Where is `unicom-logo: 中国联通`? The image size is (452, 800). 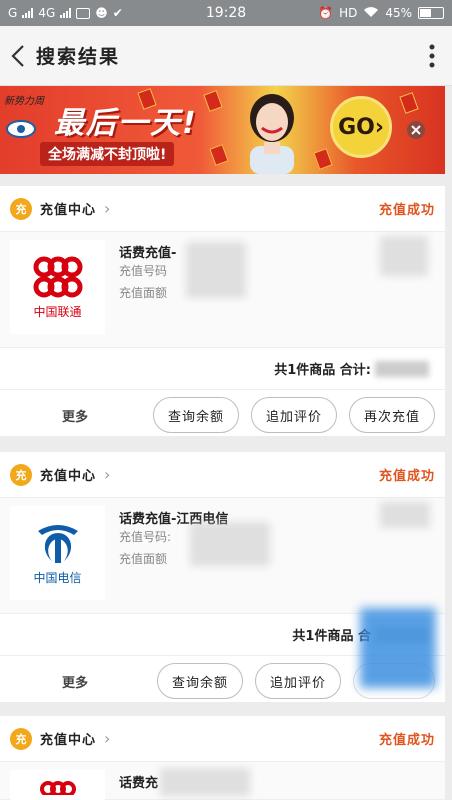 unicom-logo: 中国联通 is located at coordinates (57, 287).